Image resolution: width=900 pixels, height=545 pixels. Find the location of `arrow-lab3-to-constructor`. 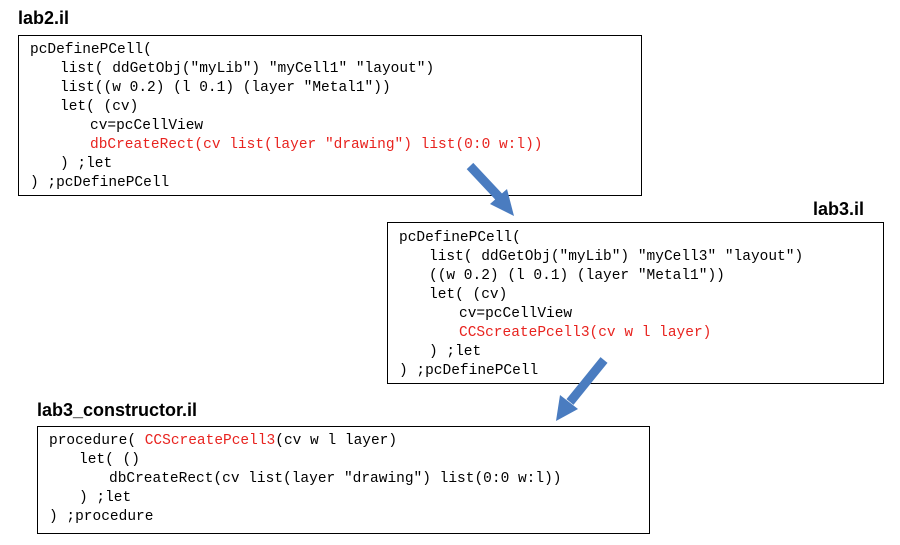

arrow-lab3-to-constructor is located at coordinates (582, 389).